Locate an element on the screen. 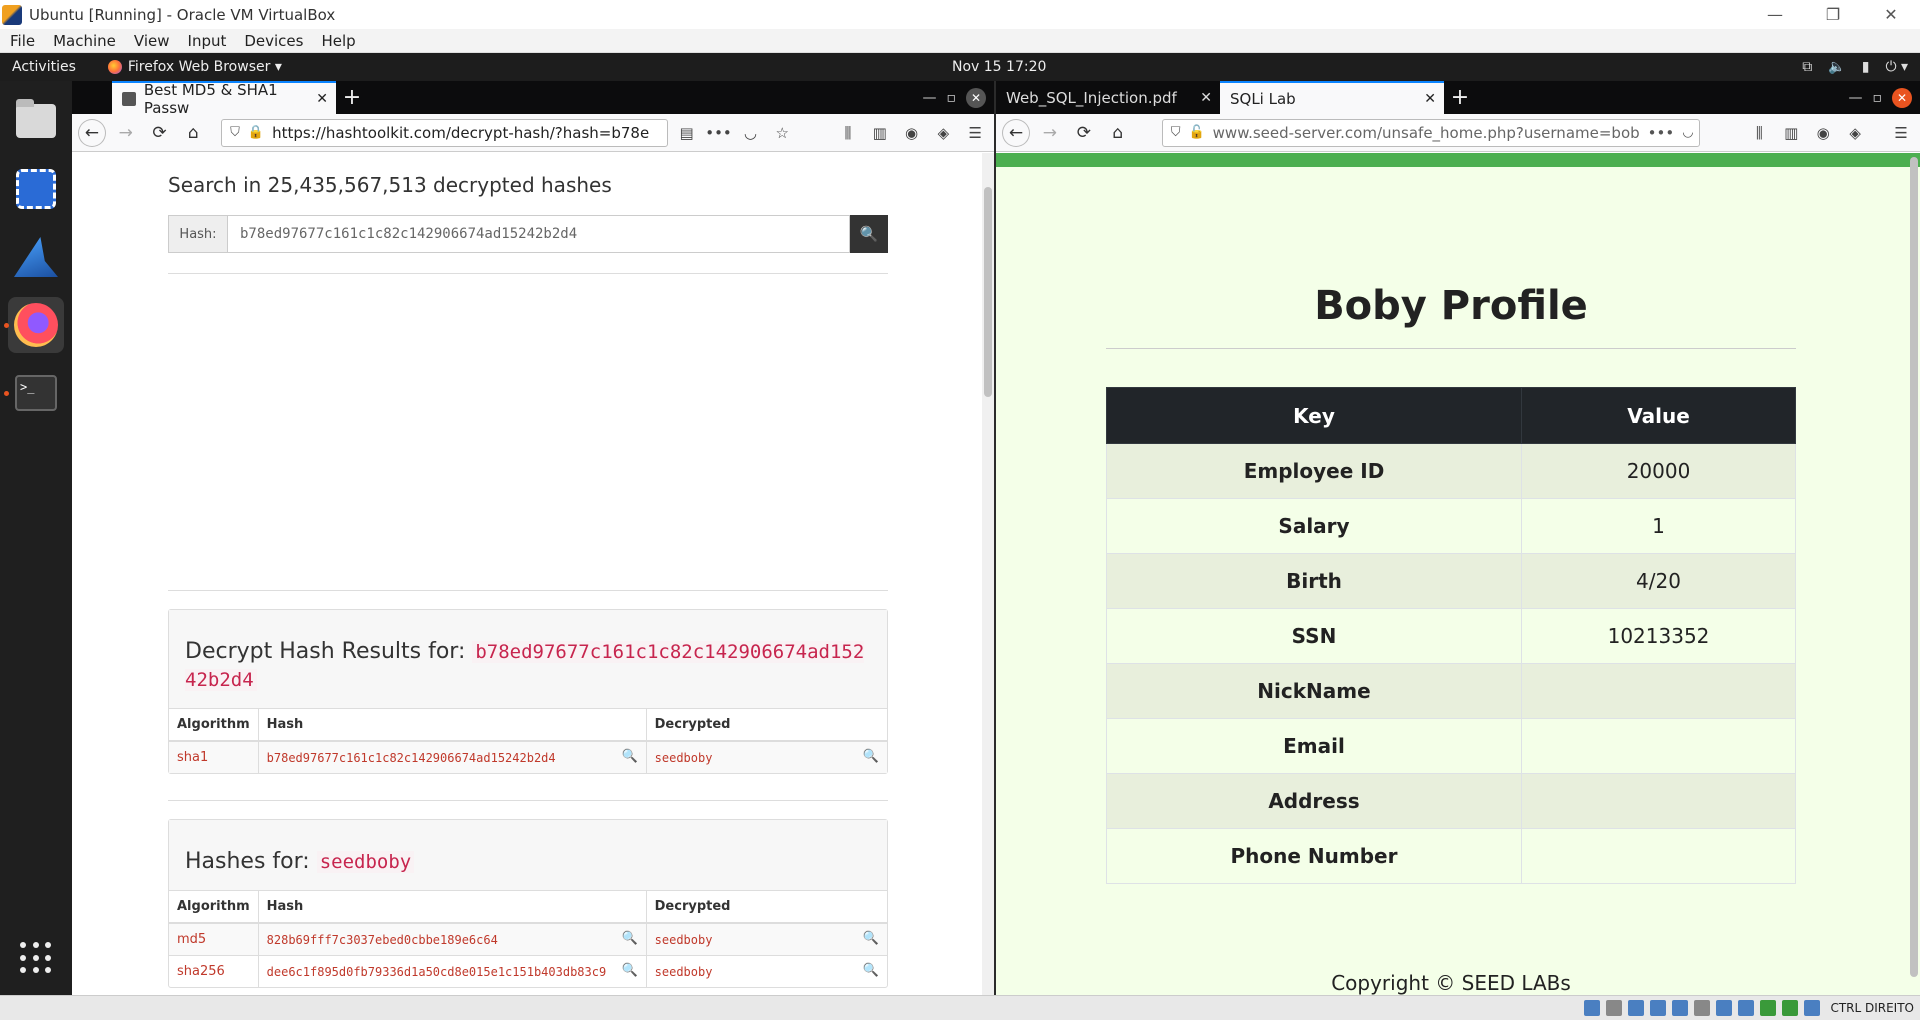  dock-screenshot is located at coordinates (36, 189).